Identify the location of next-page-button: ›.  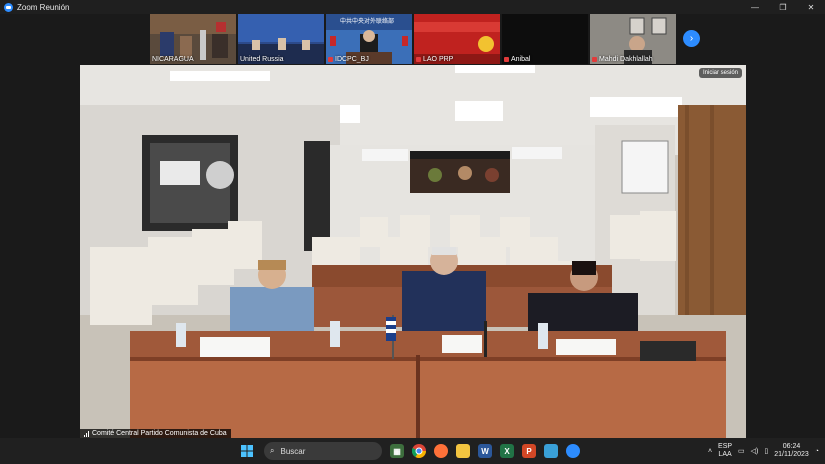
(691, 38).